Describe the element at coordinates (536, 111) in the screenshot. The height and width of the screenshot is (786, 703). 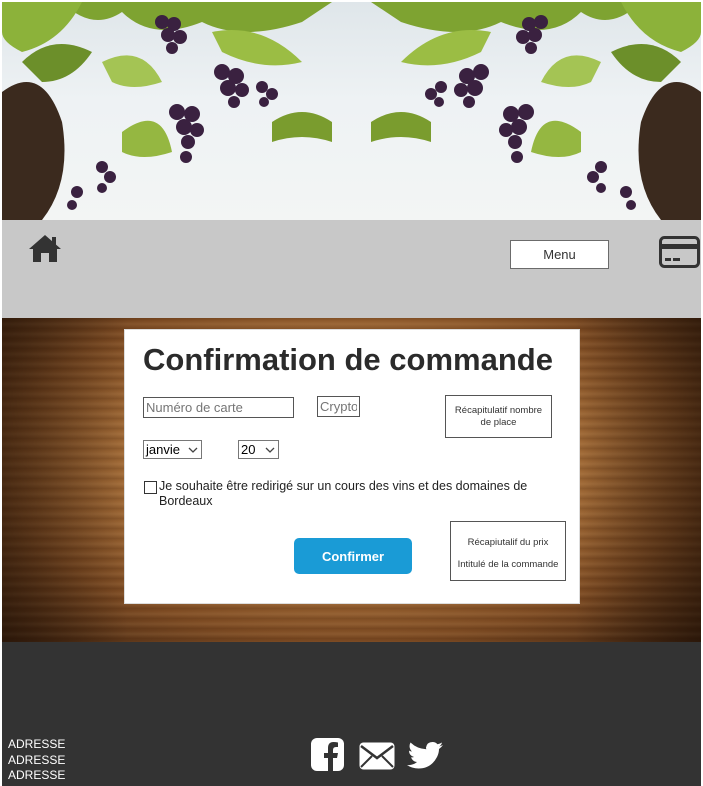
I see `grapevine-image-right` at that location.